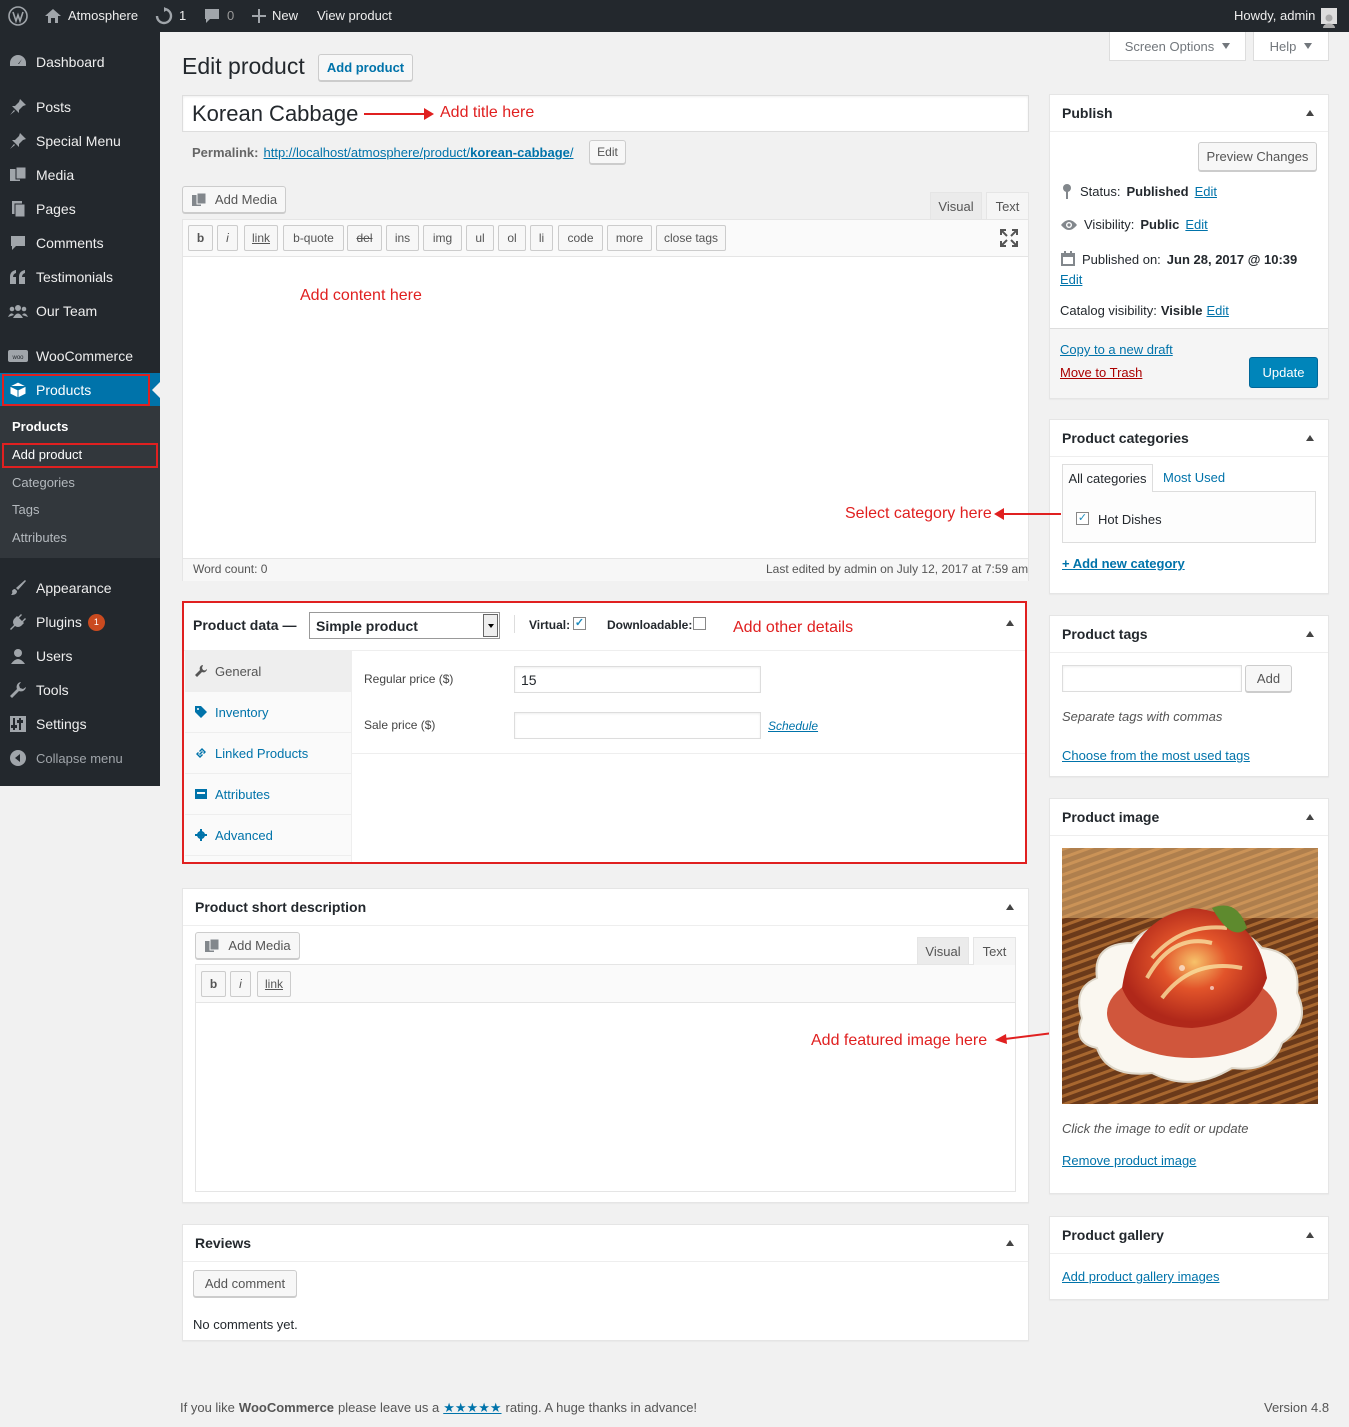 This screenshot has height=1427, width=1349. Describe the element at coordinates (354, 16) in the screenshot. I see `view-product-link: View product` at that location.